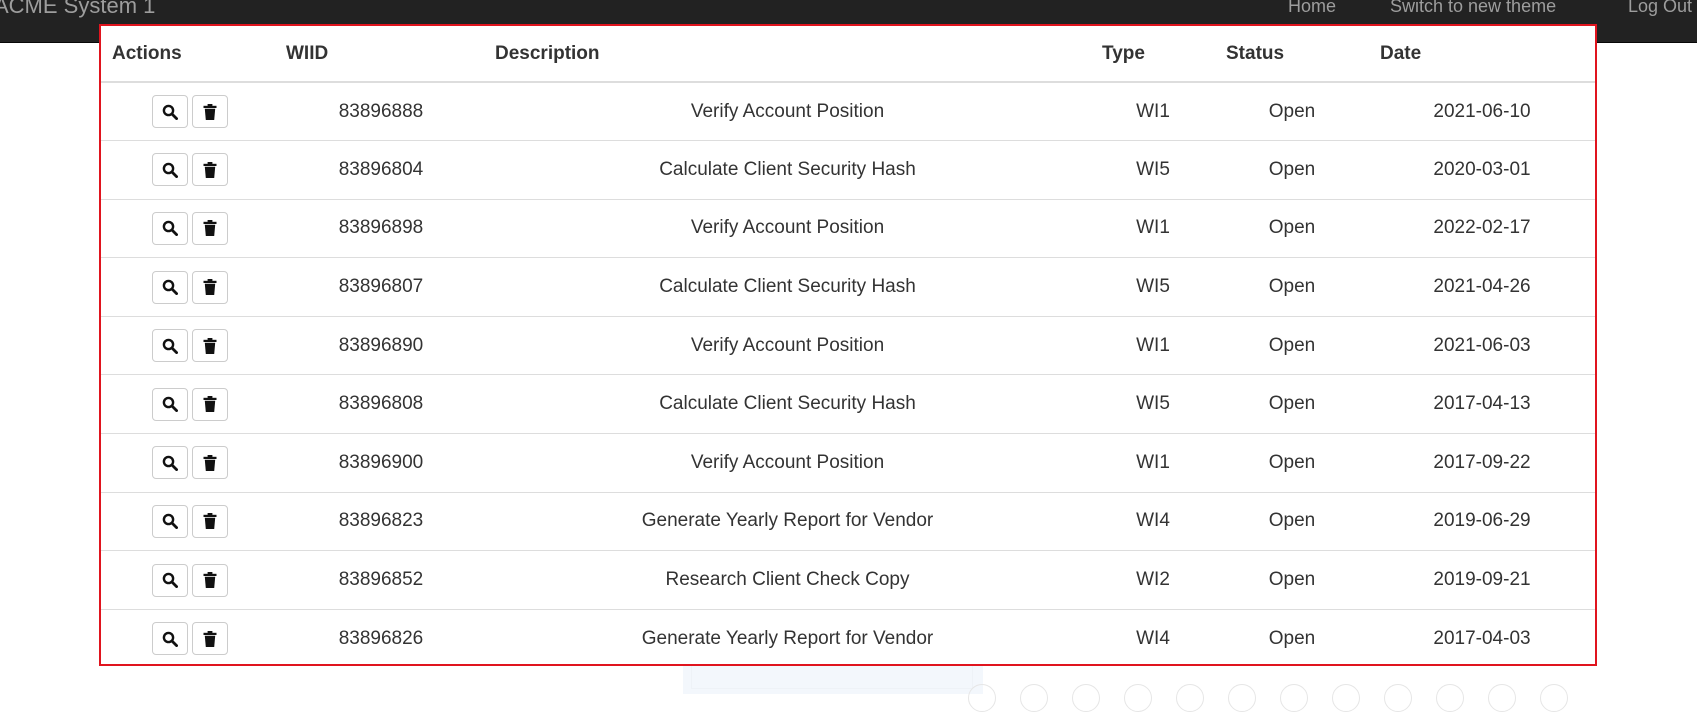  I want to click on column-header-date: Date, so click(1482, 54).